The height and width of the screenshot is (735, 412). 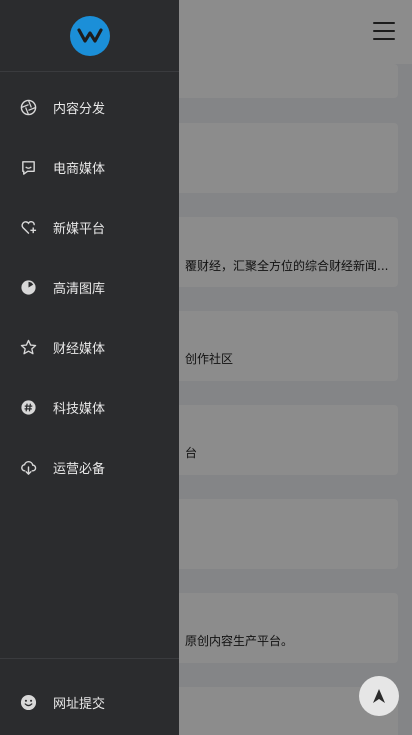 What do you see at coordinates (28, 347) in the screenshot?
I see `star-icon` at bounding box center [28, 347].